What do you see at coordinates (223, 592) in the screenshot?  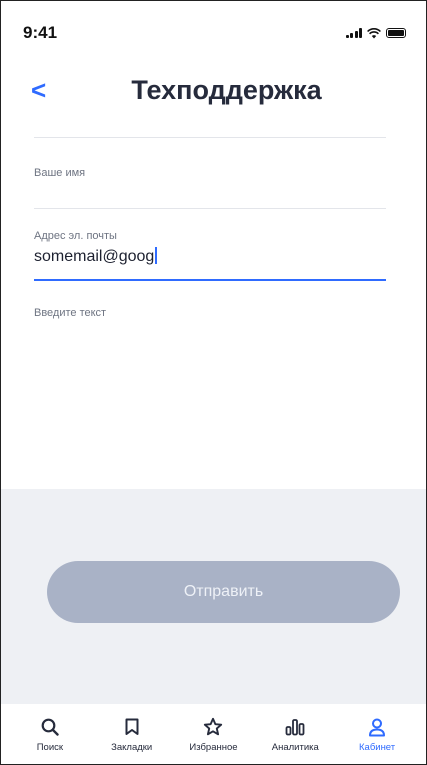 I see `submit-button: Отправить` at bounding box center [223, 592].